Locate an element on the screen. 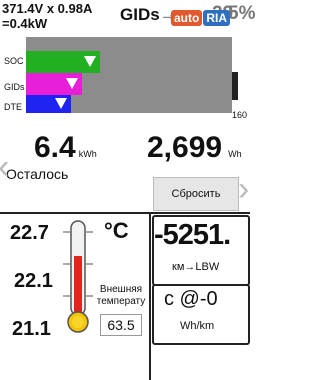 Image resolution: width=320 pixels, height=380 pixels. thermometer-icon is located at coordinates (78, 276).